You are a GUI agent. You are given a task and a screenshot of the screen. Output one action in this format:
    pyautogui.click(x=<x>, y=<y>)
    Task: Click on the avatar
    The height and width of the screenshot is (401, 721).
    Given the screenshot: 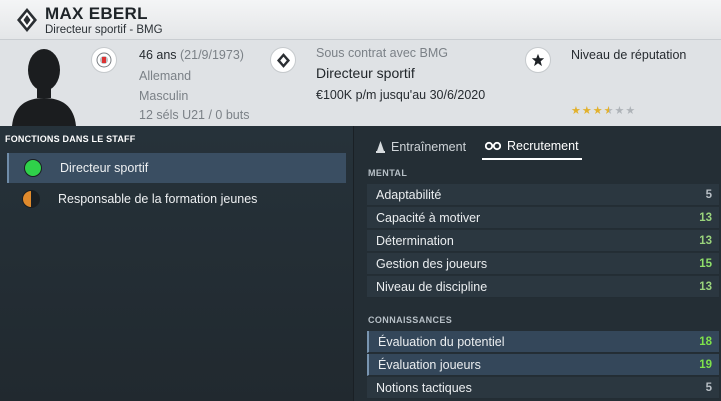 What is the action you would take?
    pyautogui.click(x=44, y=83)
    